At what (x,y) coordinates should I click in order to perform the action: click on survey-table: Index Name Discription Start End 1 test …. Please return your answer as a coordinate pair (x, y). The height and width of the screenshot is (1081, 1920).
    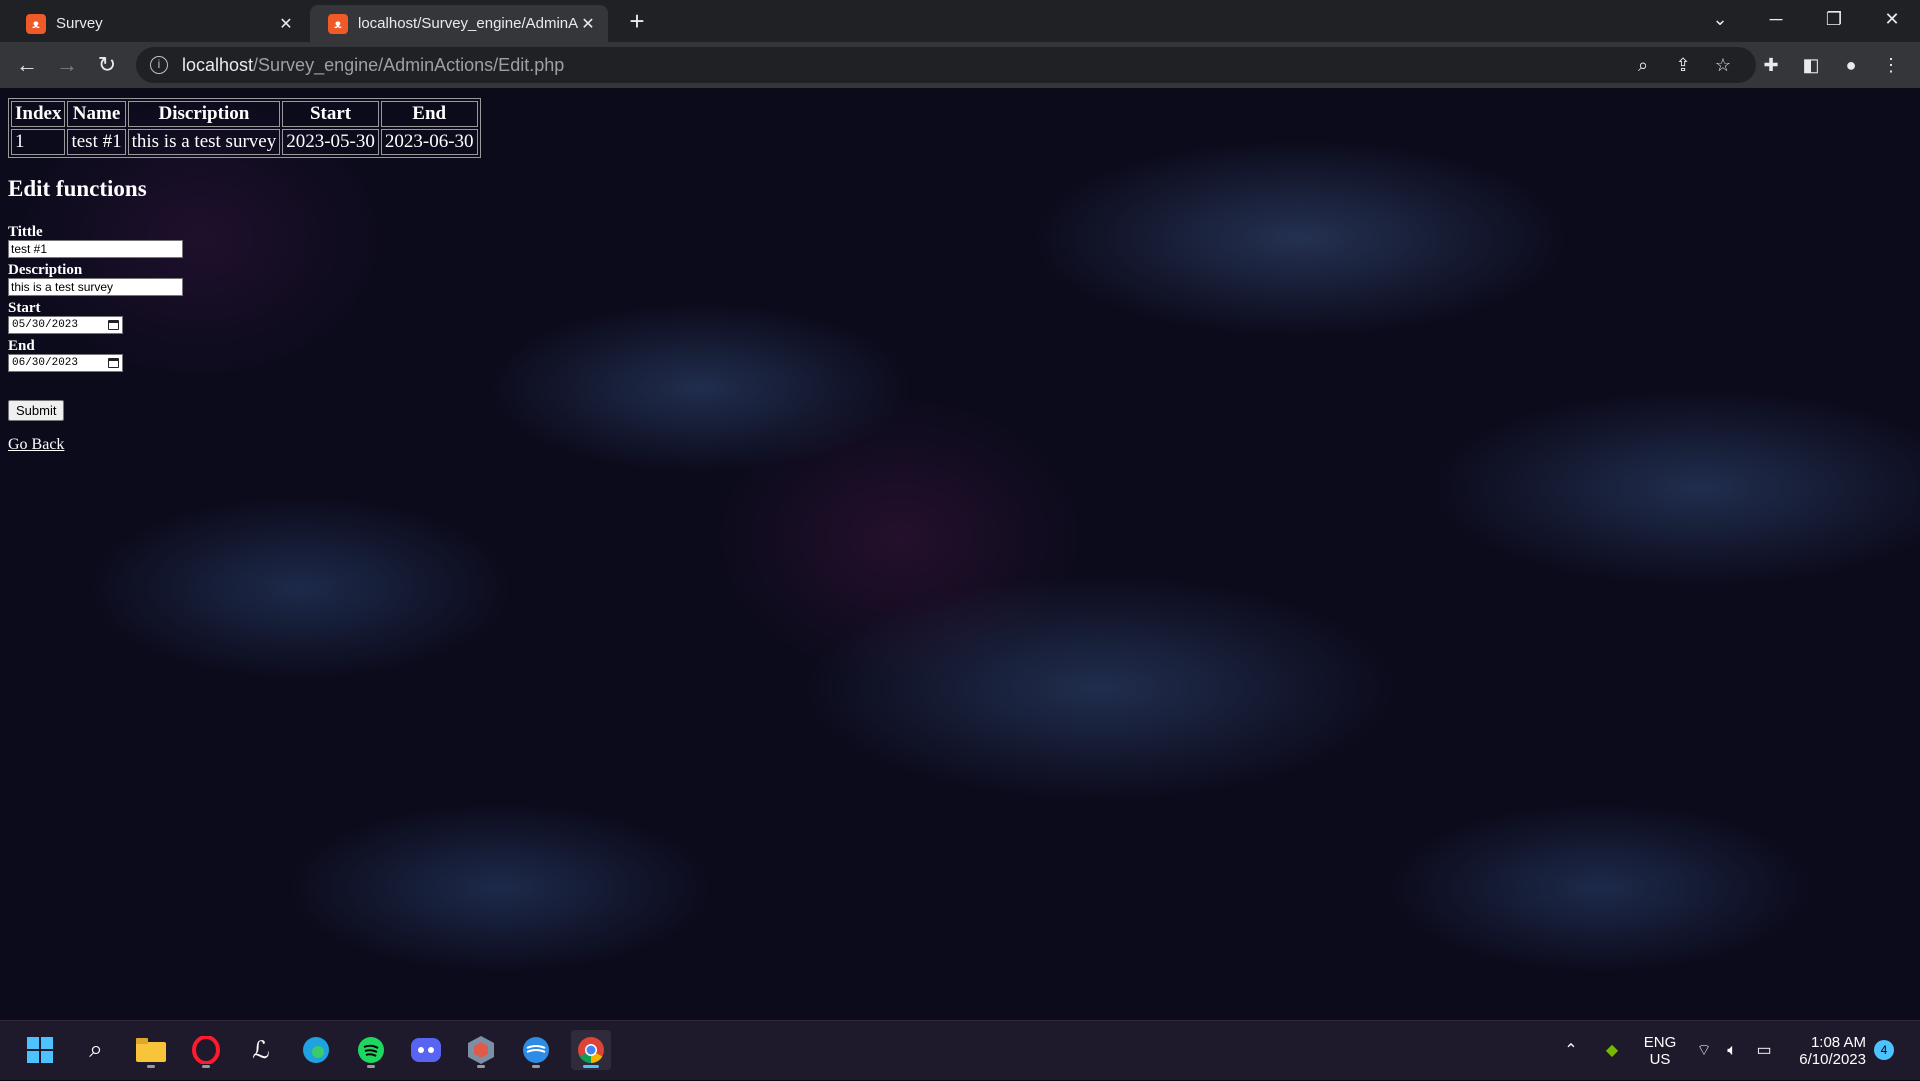
    Looking at the image, I should click on (244, 128).